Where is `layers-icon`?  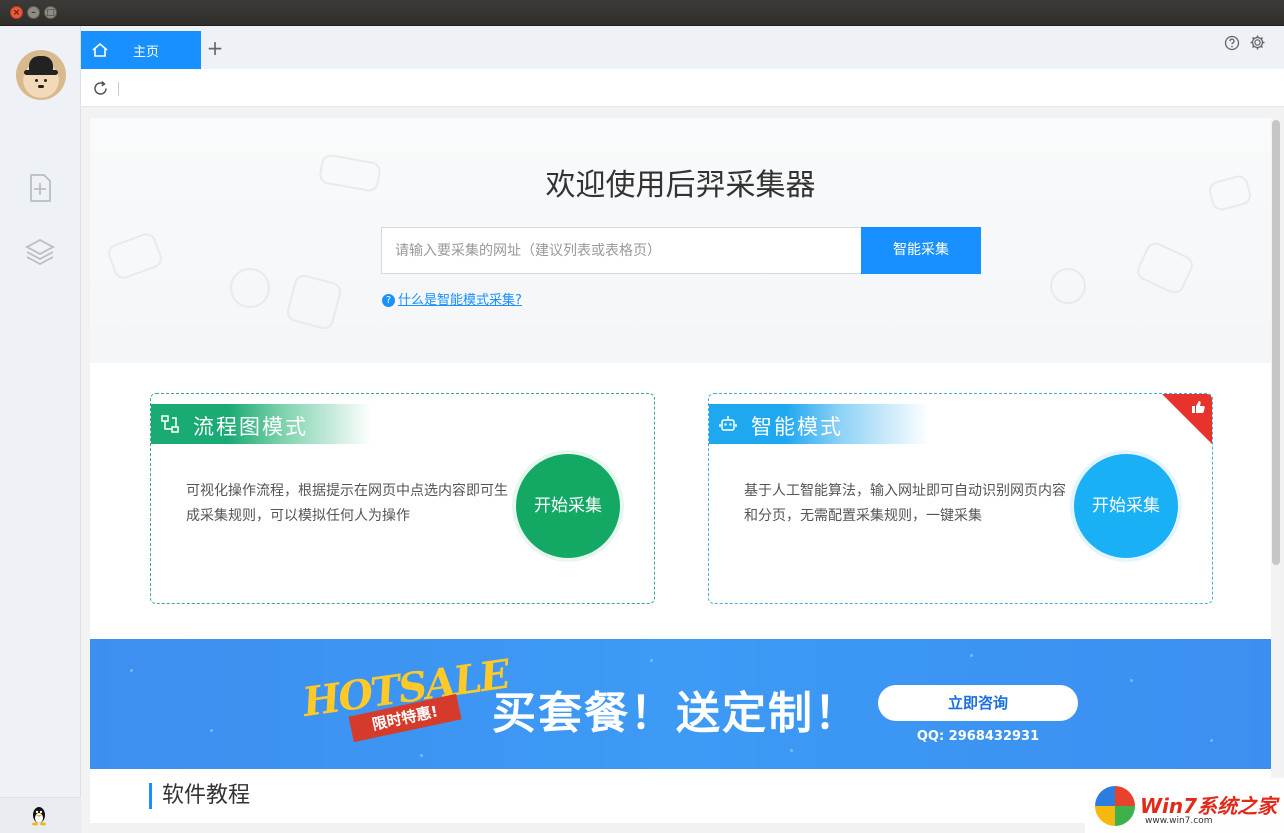 layers-icon is located at coordinates (40, 252).